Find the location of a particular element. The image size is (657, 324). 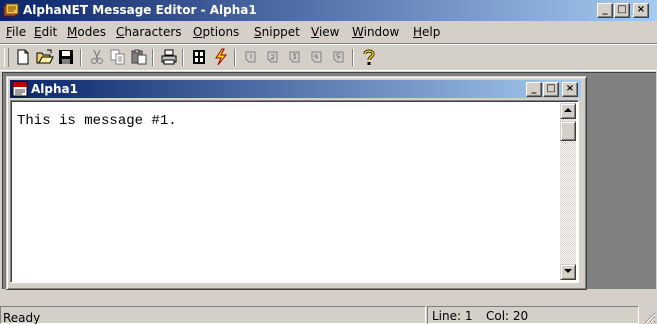

arrow-up-icon is located at coordinates (568, 110).